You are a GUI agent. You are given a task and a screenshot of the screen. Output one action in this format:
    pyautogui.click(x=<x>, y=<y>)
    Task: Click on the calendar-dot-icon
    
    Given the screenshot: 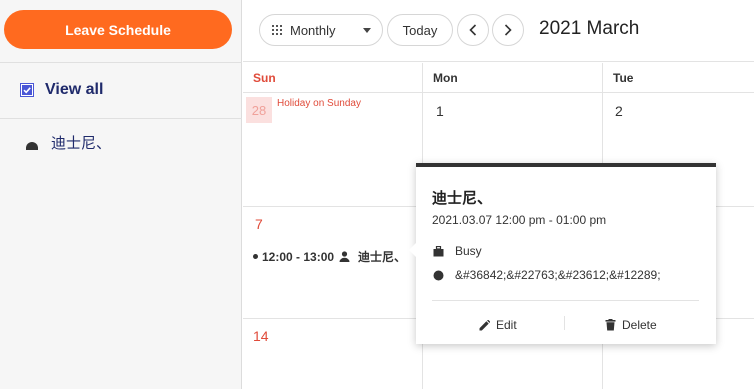 What is the action you would take?
    pyautogui.click(x=438, y=275)
    